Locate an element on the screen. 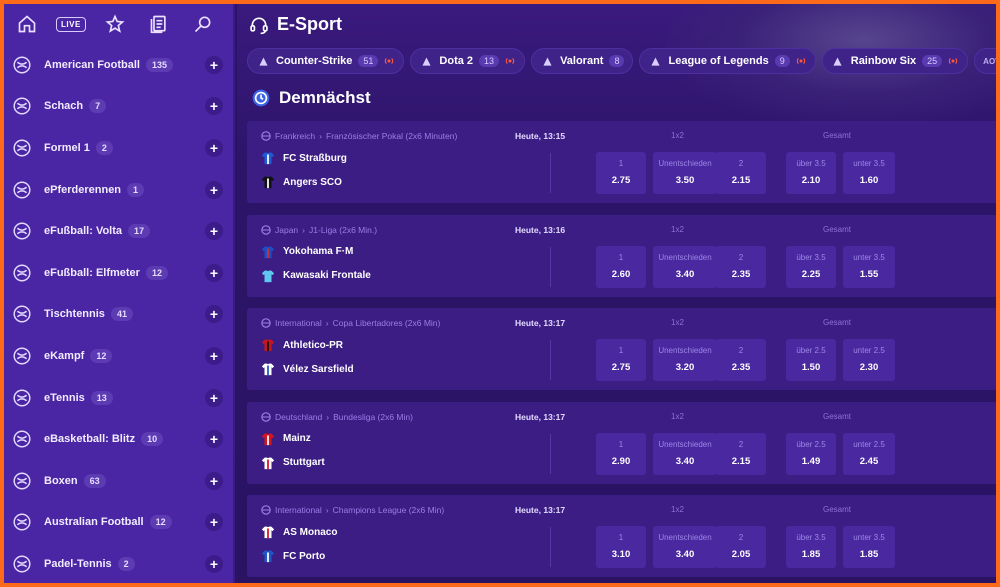 Image resolution: width=1000 pixels, height=587 pixels. sidebar-item: Tischtennis 41 + is located at coordinates (118, 315).